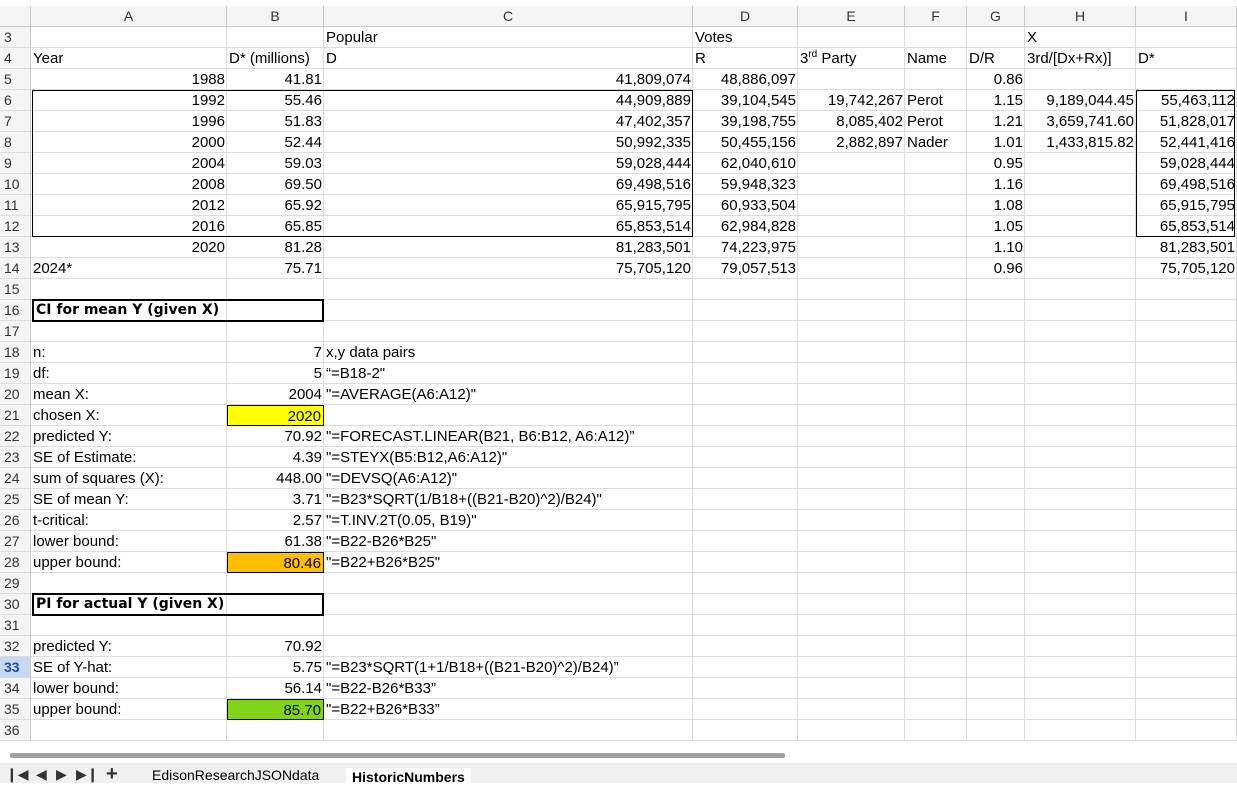 Image resolution: width=1237 pixels, height=785 pixels. What do you see at coordinates (129, 373) in the screenshot?
I see `cell-a19` at bounding box center [129, 373].